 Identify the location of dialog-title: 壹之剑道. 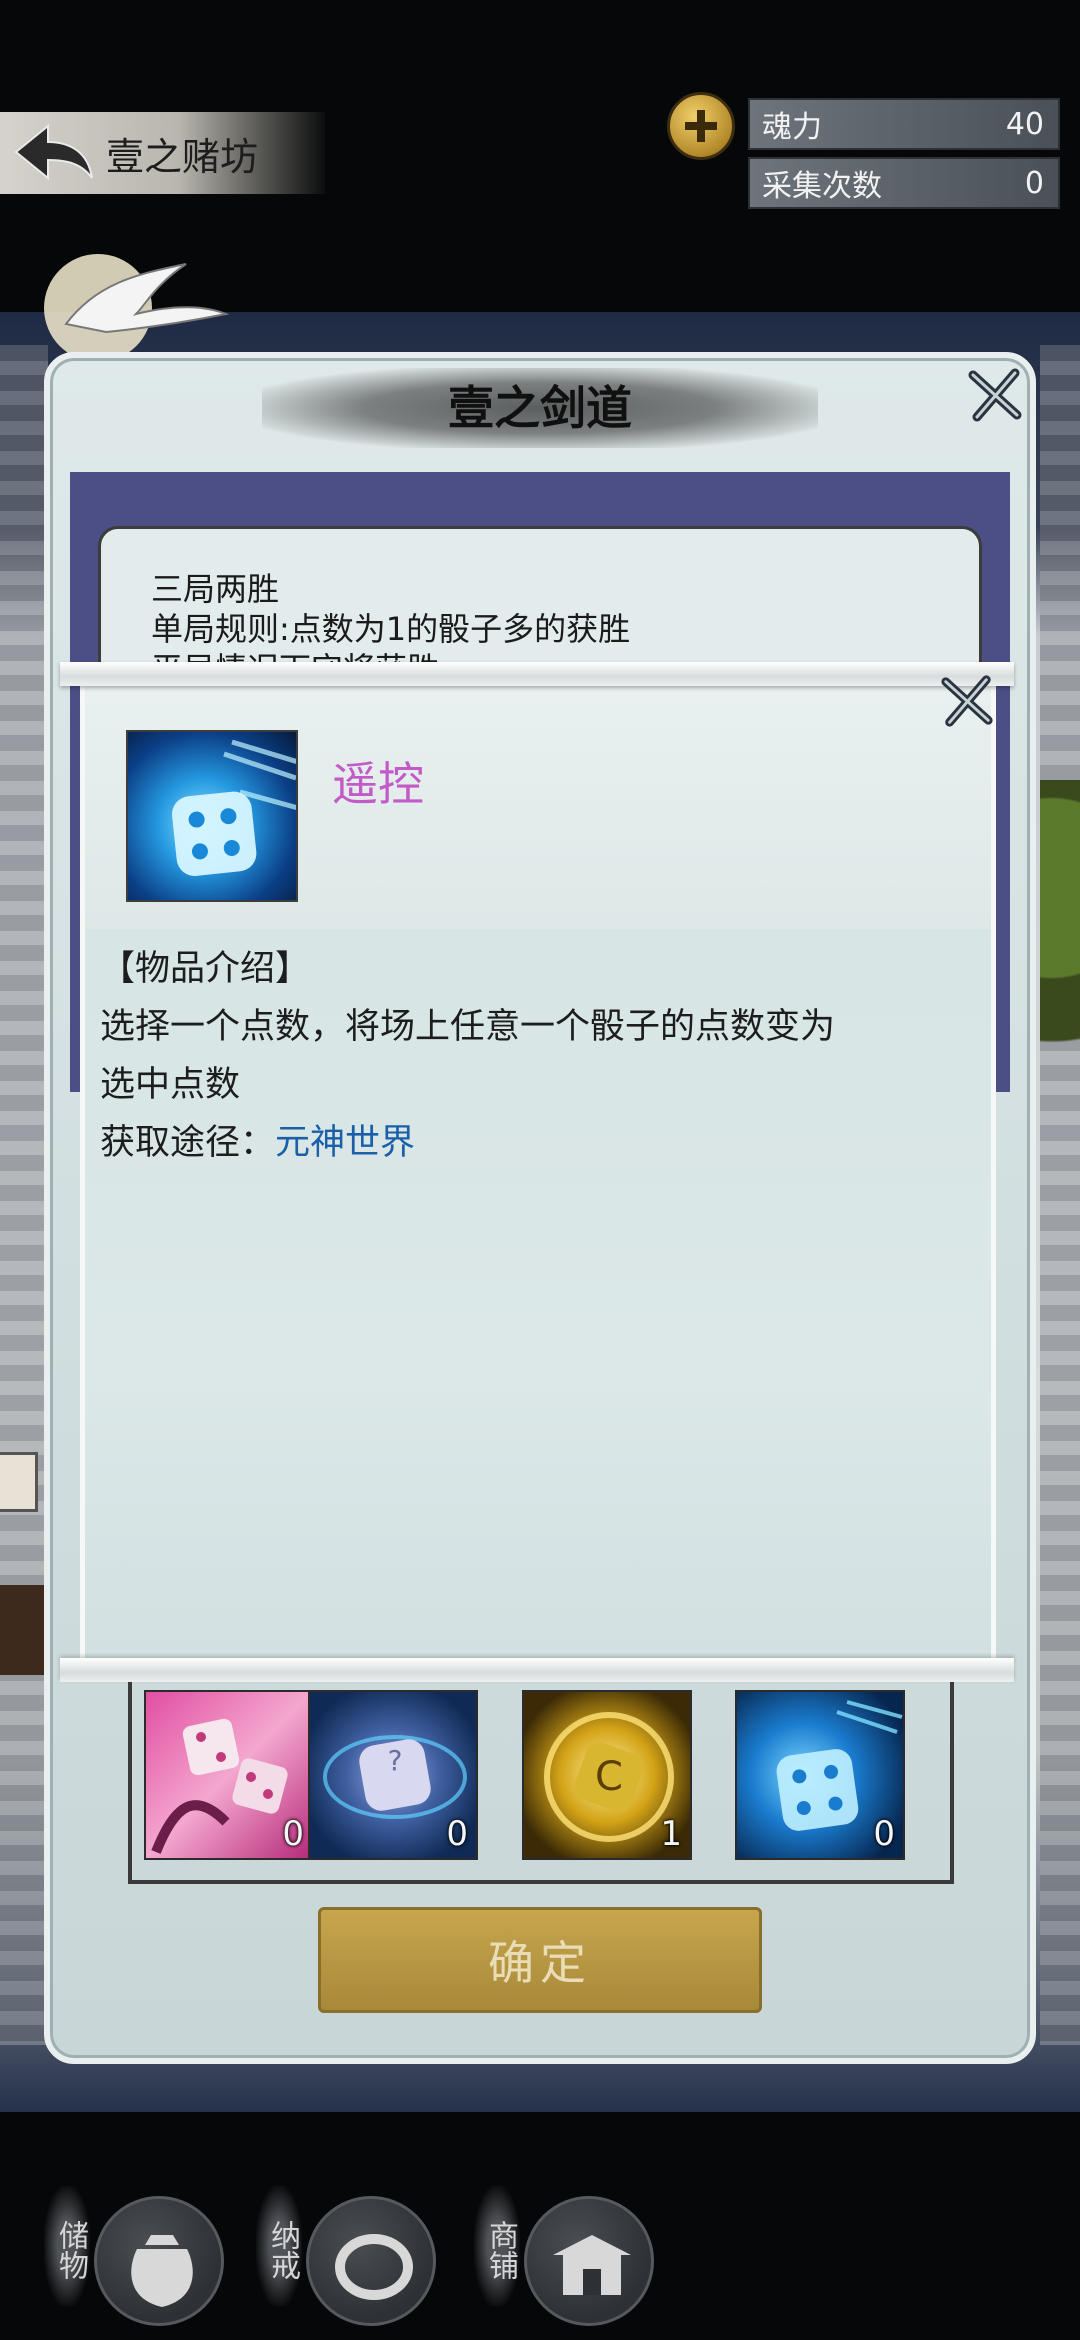
(540, 408).